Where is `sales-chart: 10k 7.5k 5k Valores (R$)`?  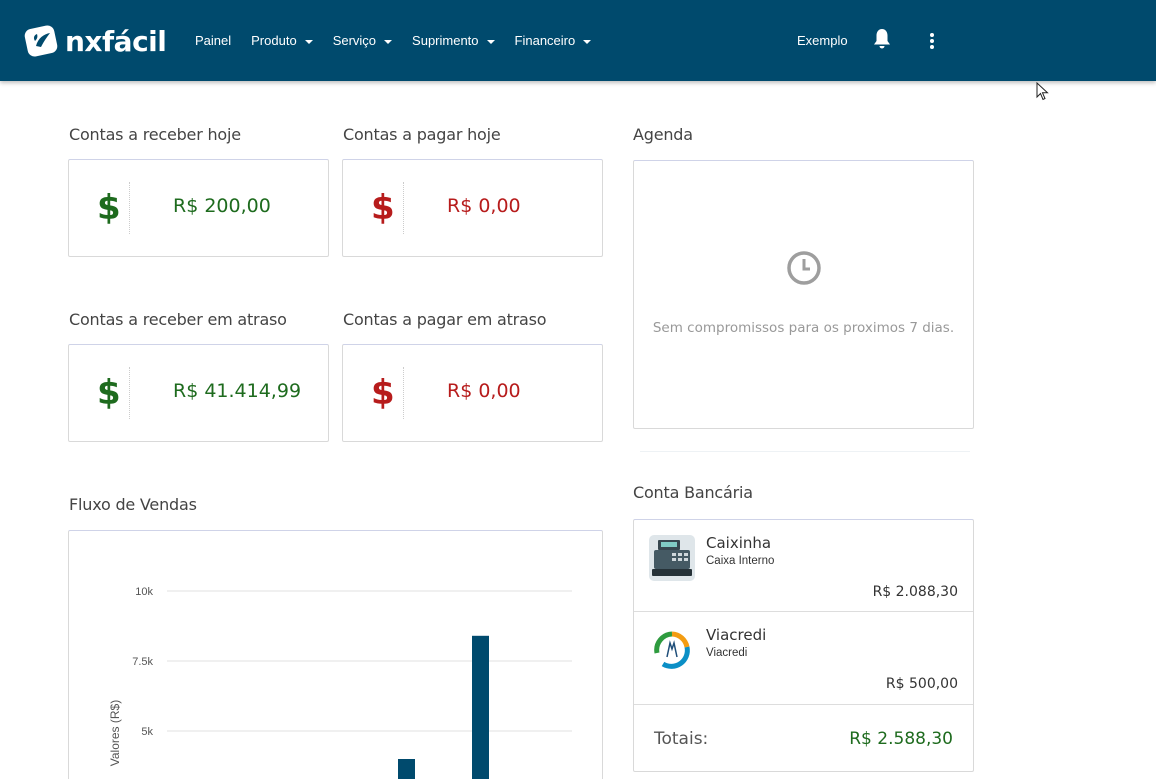 sales-chart: 10k 7.5k 5k Valores (R$) is located at coordinates (340, 682).